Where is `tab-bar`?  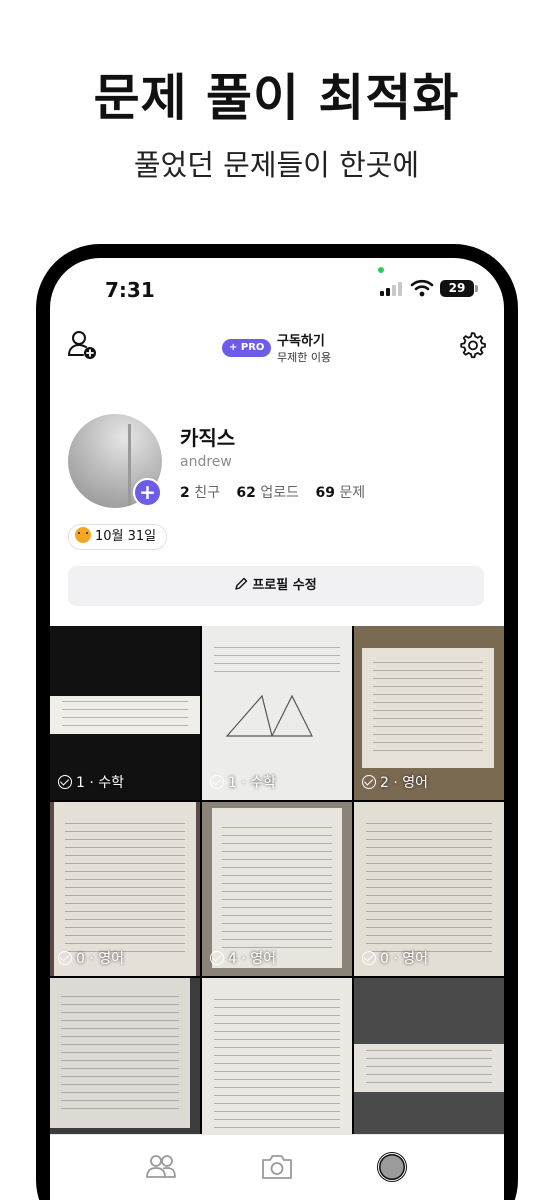
tab-bar is located at coordinates (277, 1167).